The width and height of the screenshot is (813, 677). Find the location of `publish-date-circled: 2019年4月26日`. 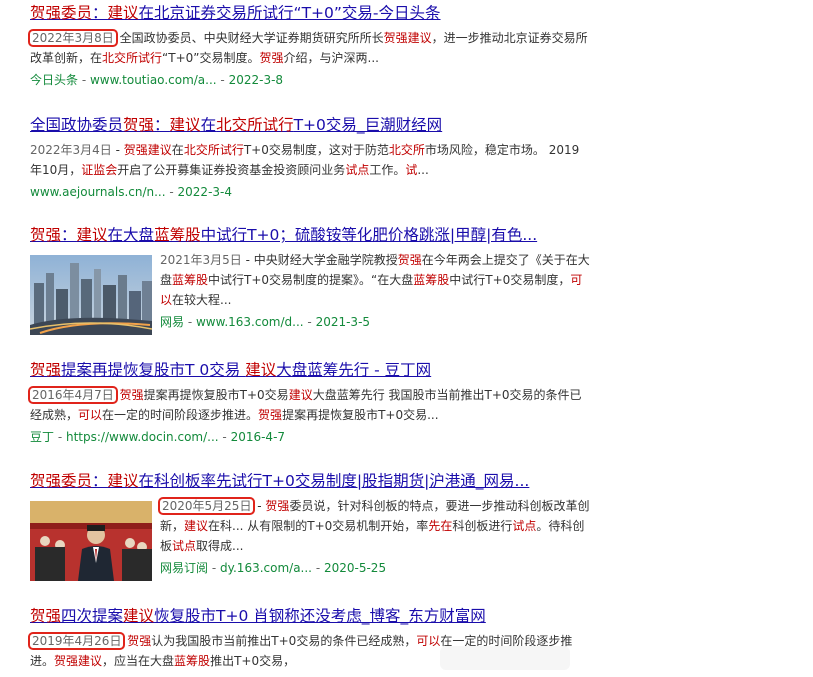

publish-date-circled: 2019年4月26日 is located at coordinates (76, 641).